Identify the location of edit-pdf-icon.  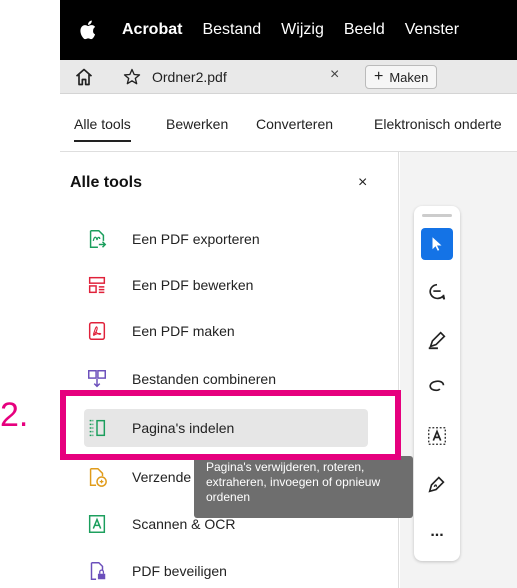
(97, 285).